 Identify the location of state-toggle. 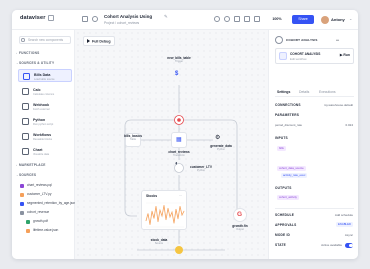
(349, 245).